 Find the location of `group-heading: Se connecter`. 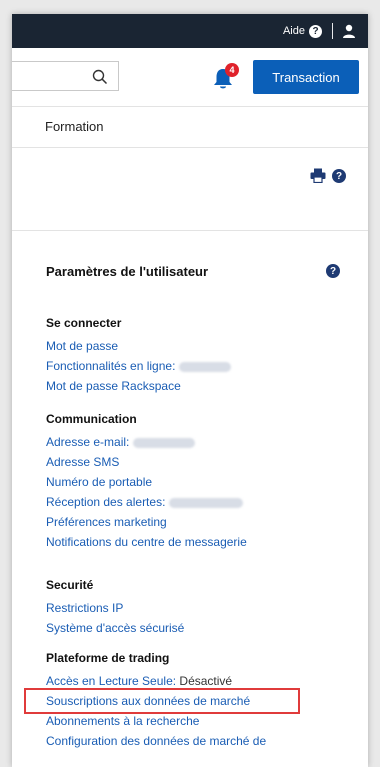

group-heading: Se connecter is located at coordinates (84, 323).